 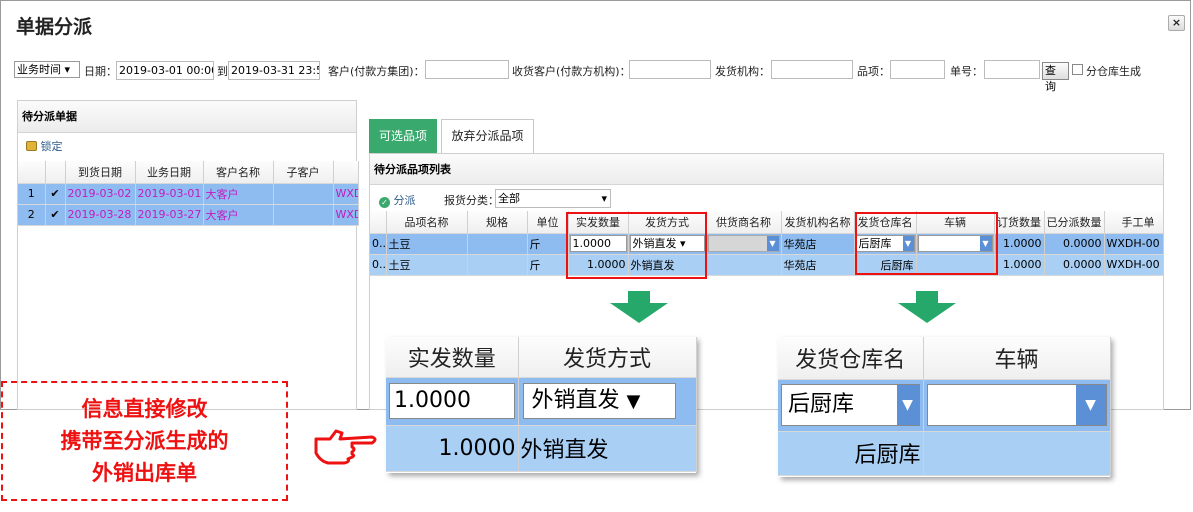 What do you see at coordinates (384, 202) in the screenshot?
I see `check-circle-icon: ✓` at bounding box center [384, 202].